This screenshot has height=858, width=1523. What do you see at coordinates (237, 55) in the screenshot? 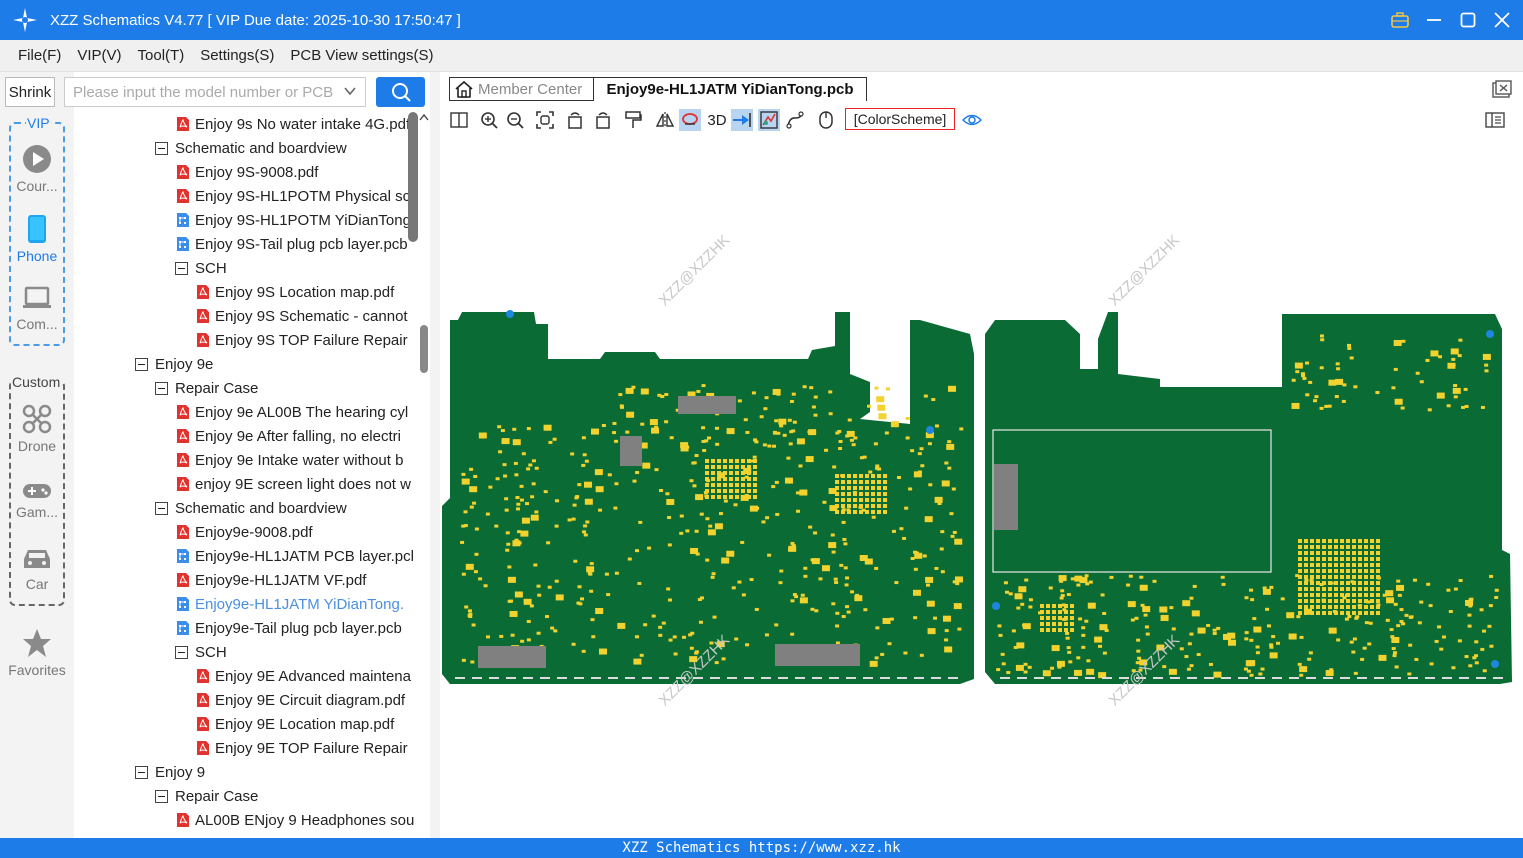
I see `menu-settings: Settings(S)` at bounding box center [237, 55].